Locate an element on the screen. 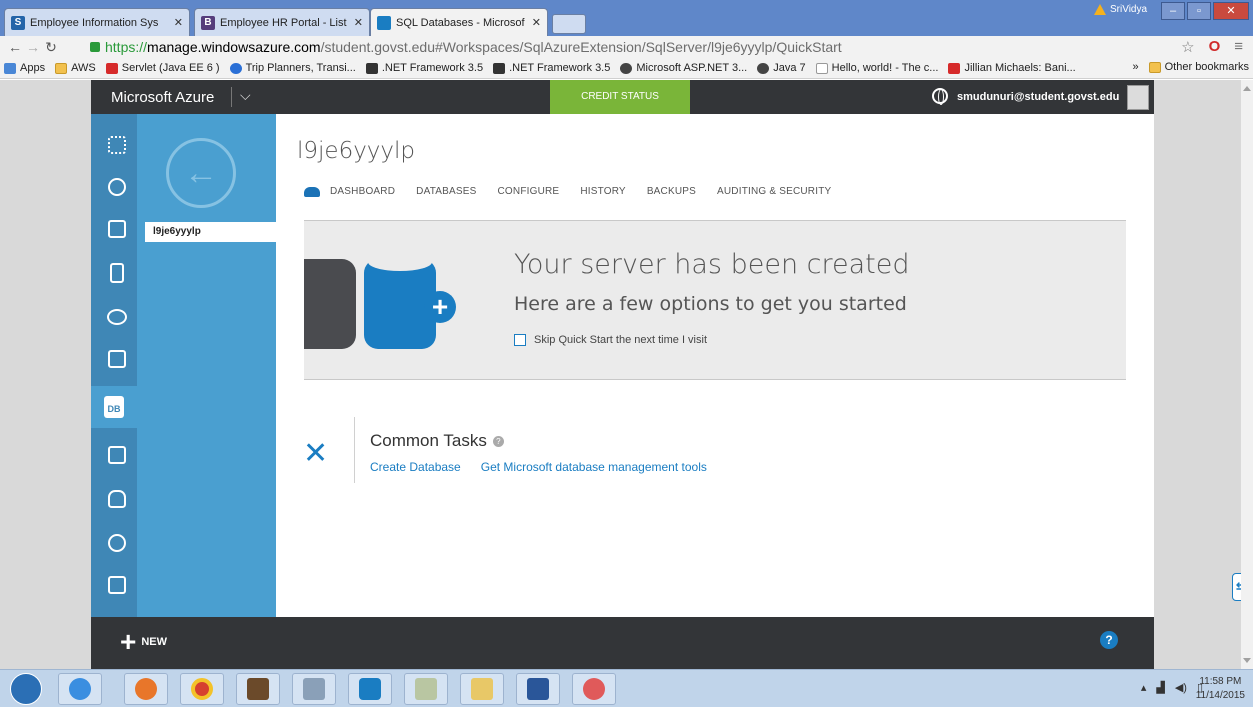 The width and height of the screenshot is (1253, 707). tab-favicon-icon: B is located at coordinates (208, 22).